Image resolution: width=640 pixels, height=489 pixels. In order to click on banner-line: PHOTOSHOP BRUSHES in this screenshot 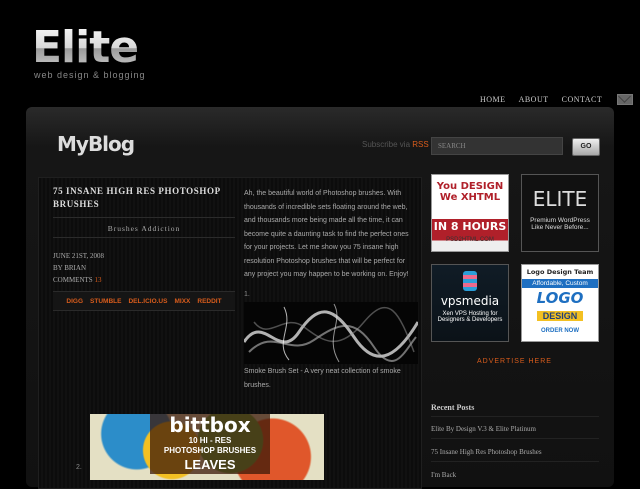, I will do `click(210, 450)`.